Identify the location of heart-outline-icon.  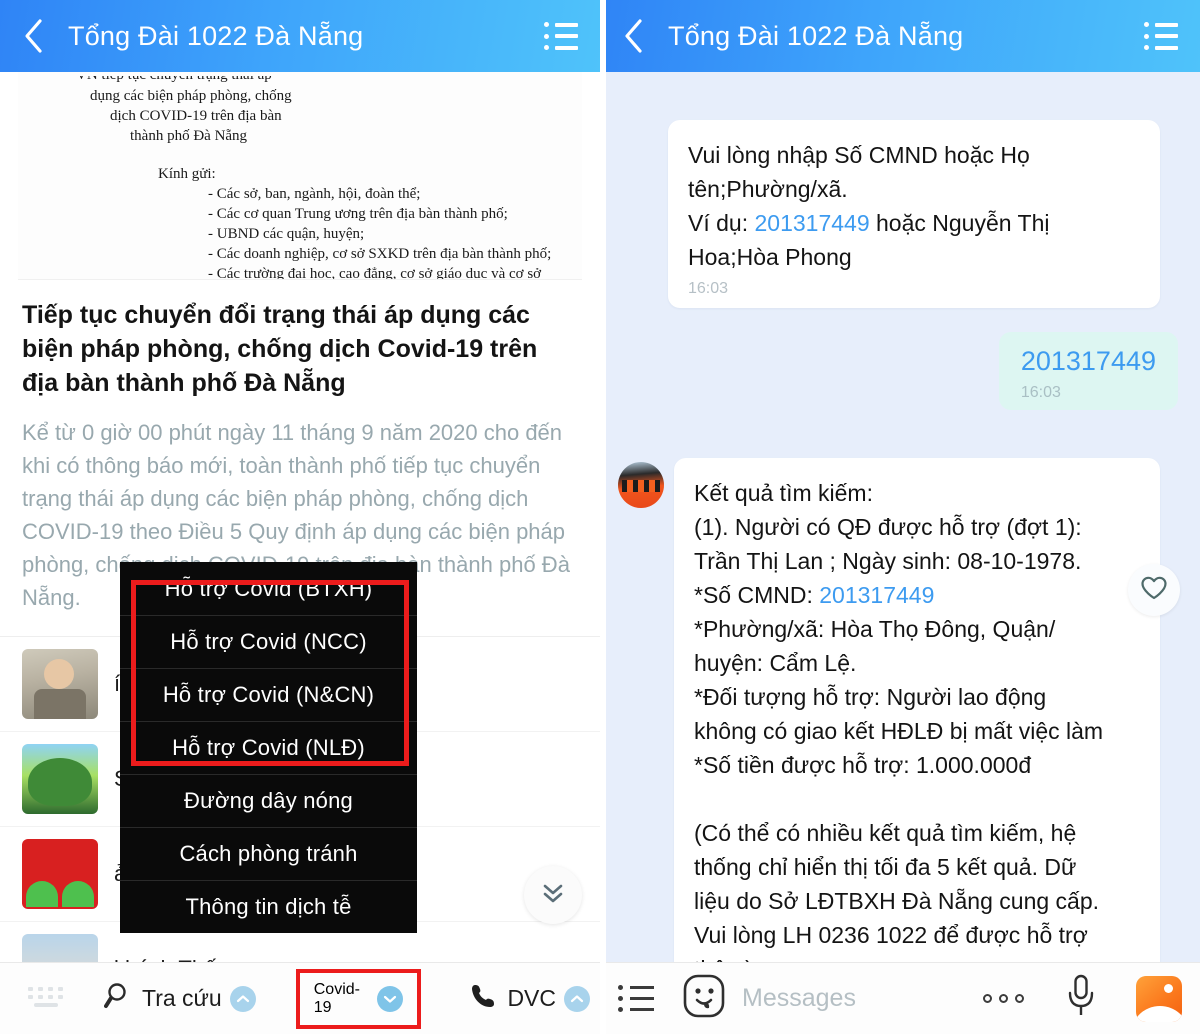
(1154, 590).